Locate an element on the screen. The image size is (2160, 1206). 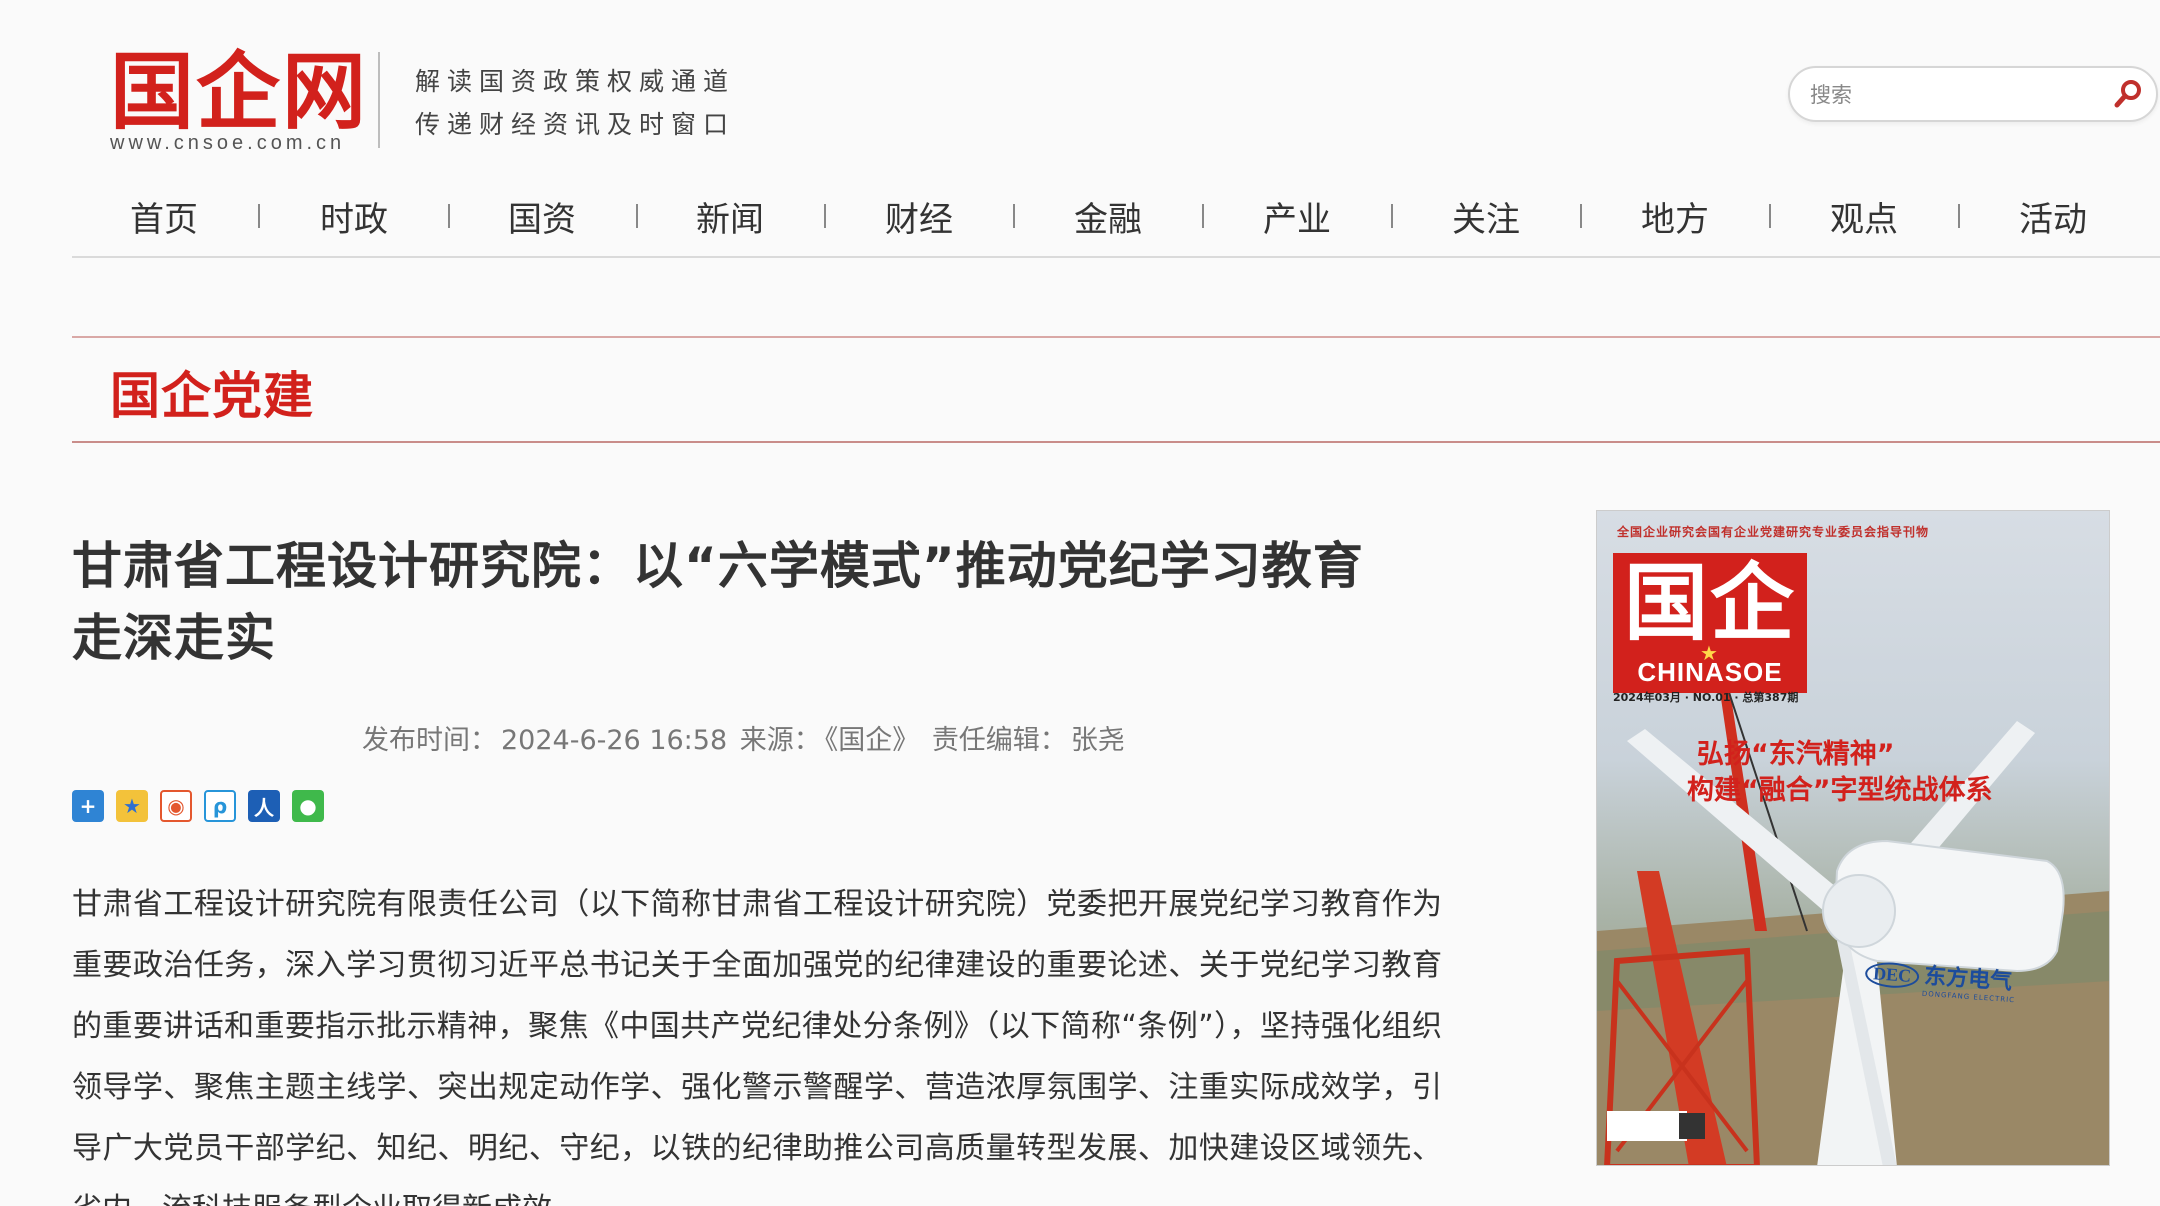
nav-item-focus: 关注 is located at coordinates (1486, 216).